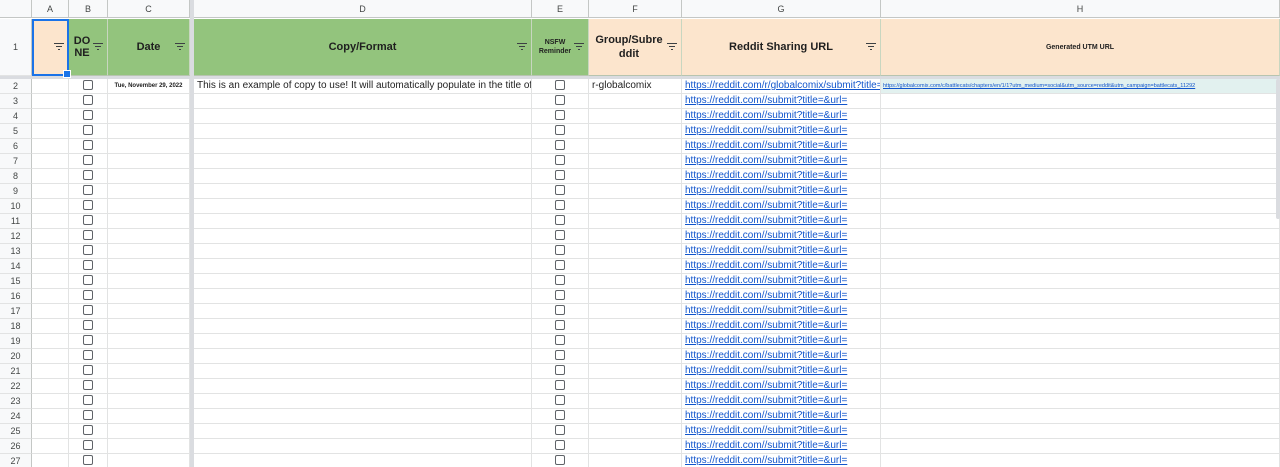  Describe the element at coordinates (16, 101) in the screenshot. I see `row-number: 3` at that location.